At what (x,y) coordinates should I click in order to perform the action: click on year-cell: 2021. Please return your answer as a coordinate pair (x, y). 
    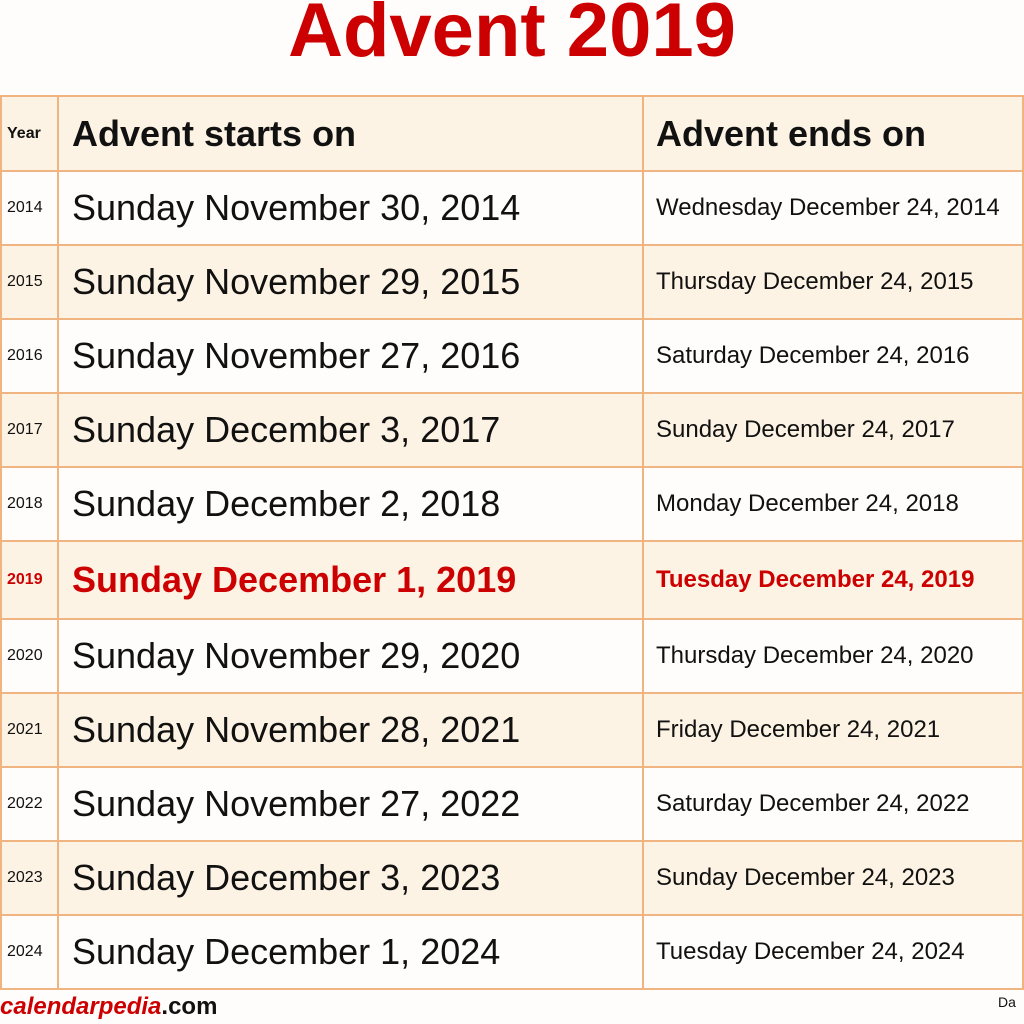
    Looking at the image, I should click on (29, 730).